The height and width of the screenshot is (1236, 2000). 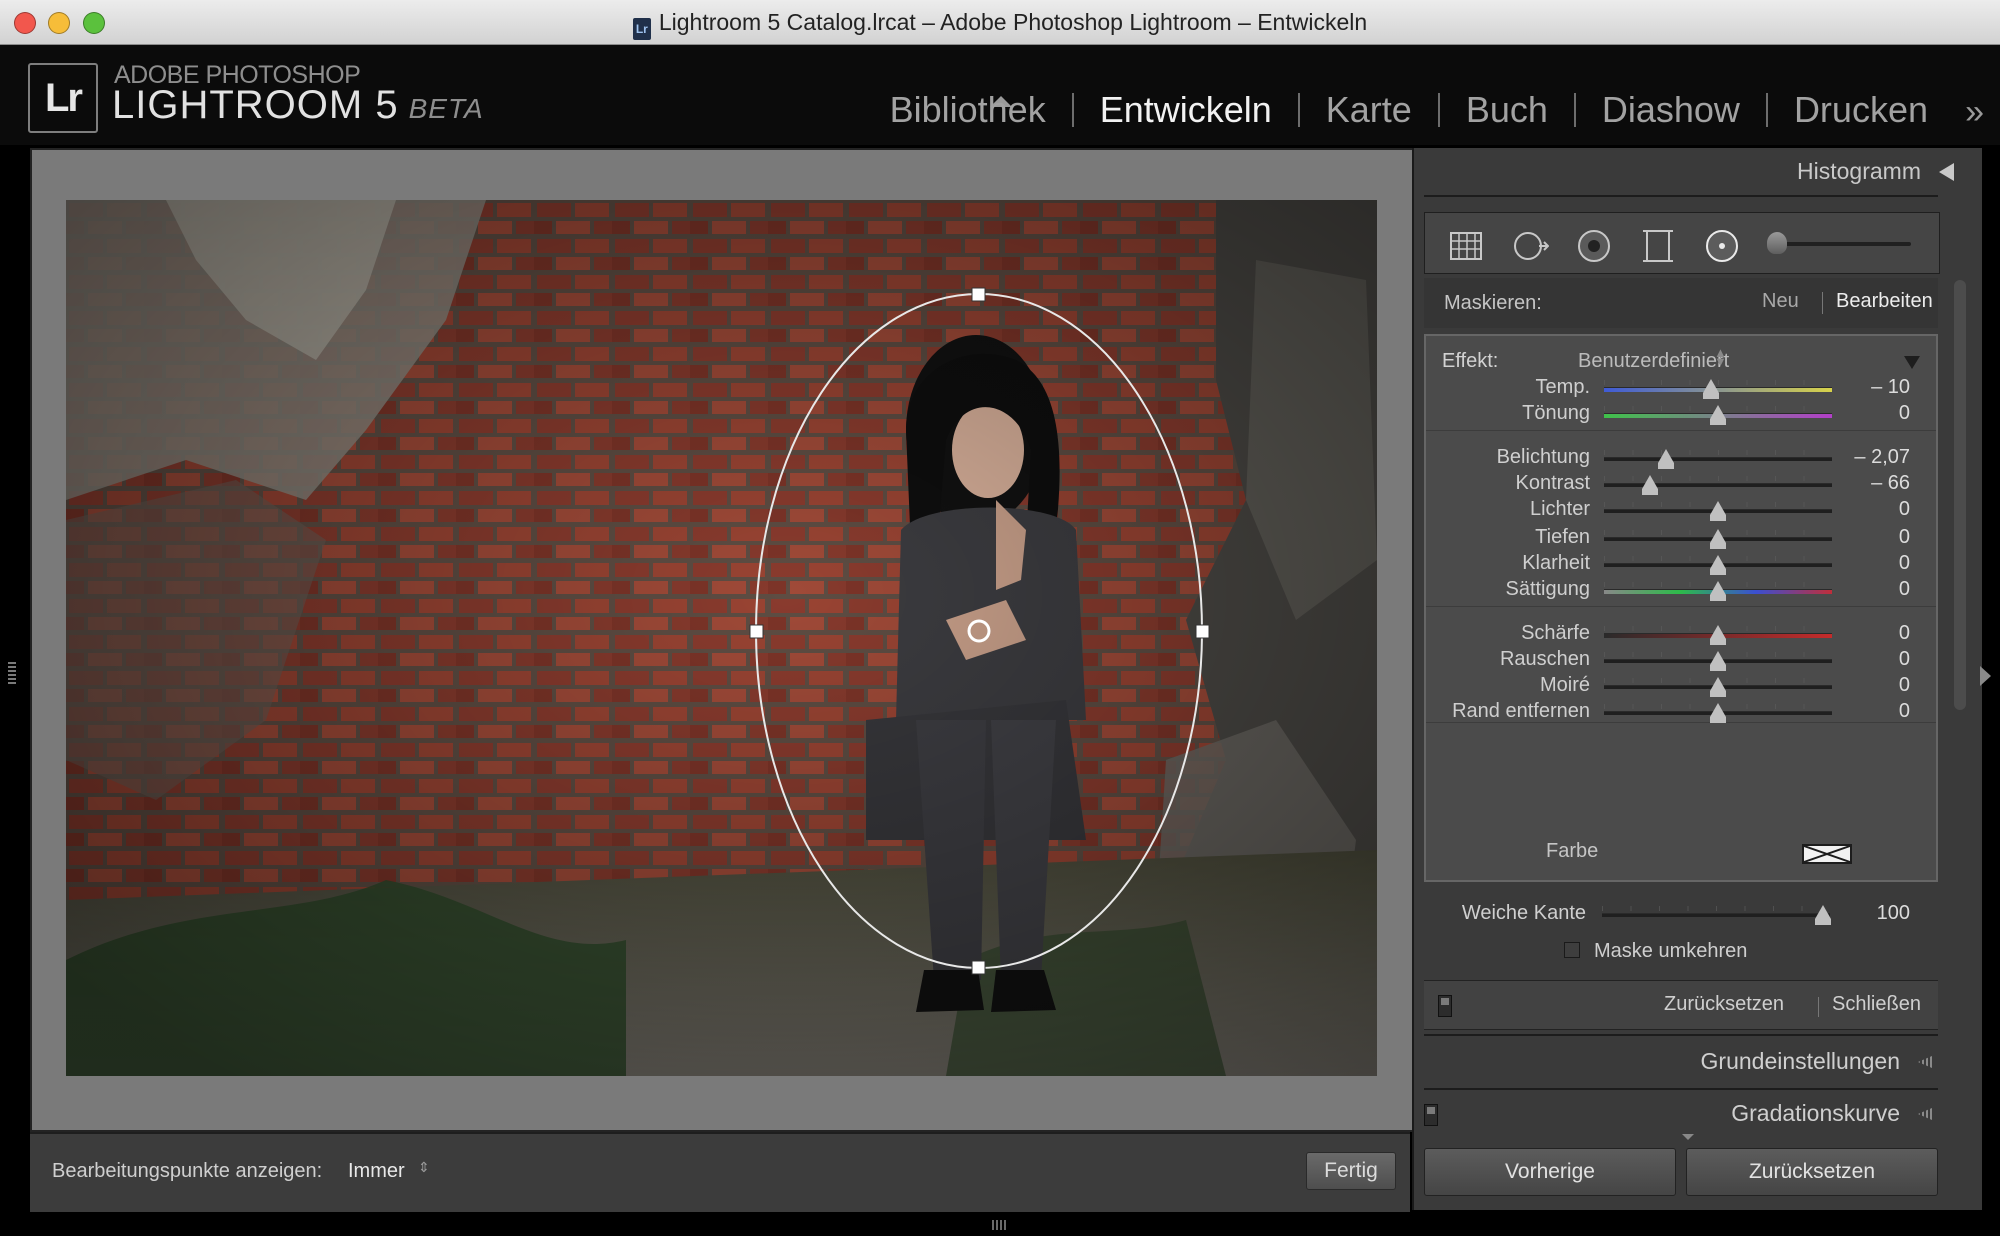 What do you see at coordinates (1873, 457) in the screenshot?
I see `slider-value: – 2,07` at bounding box center [1873, 457].